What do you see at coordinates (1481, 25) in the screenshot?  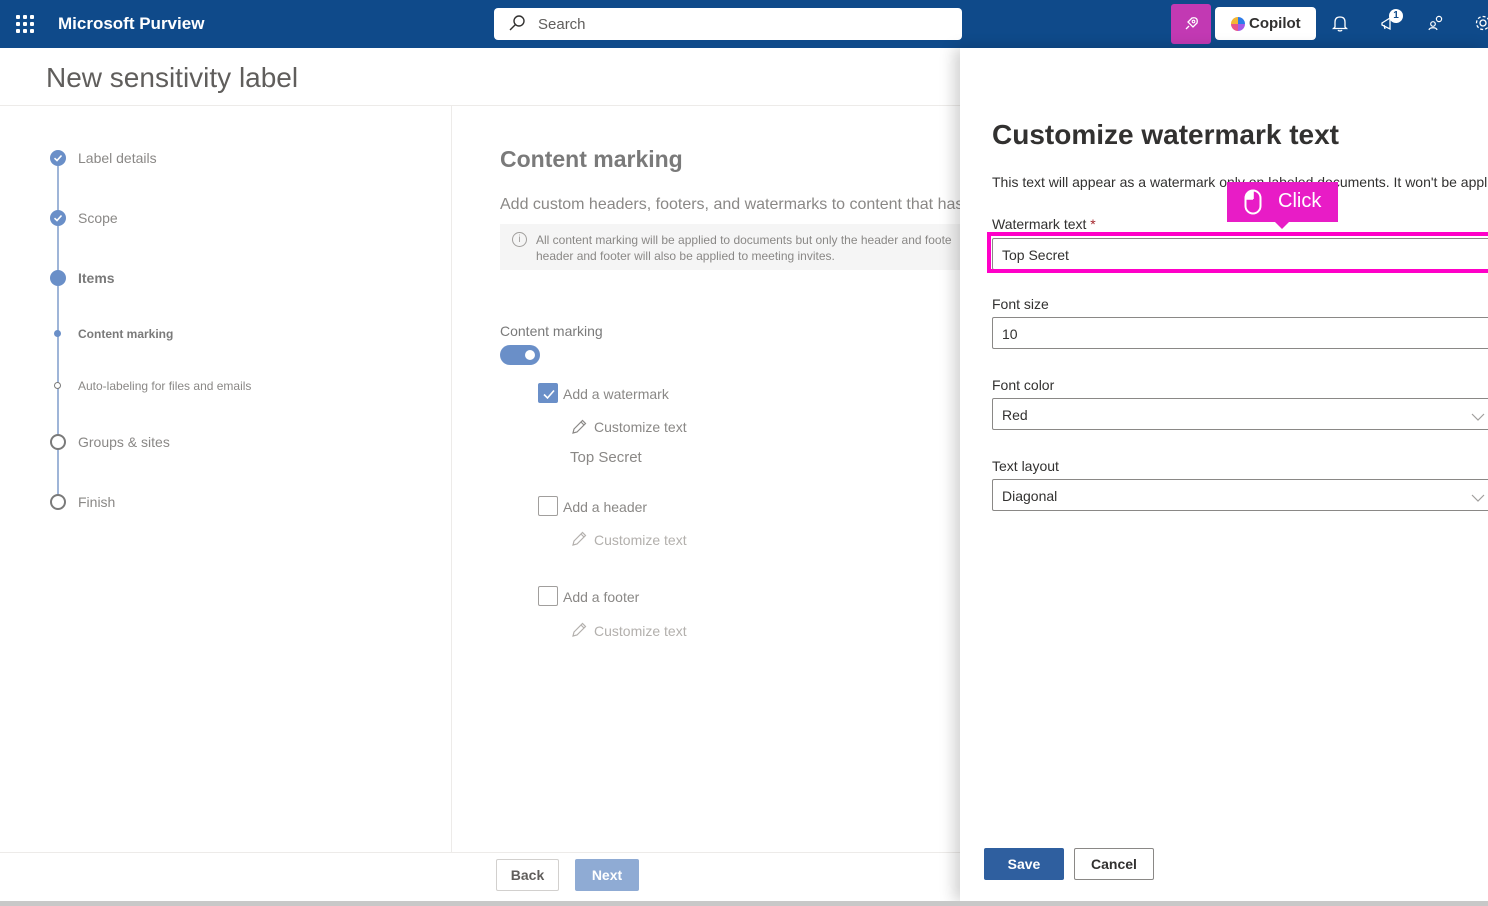 I see `settings-gear-icon` at bounding box center [1481, 25].